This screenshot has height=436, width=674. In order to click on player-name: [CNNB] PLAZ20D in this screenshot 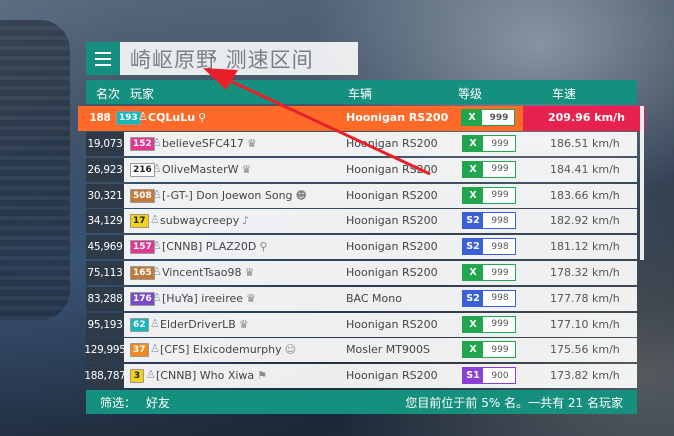, I will do `click(209, 247)`.